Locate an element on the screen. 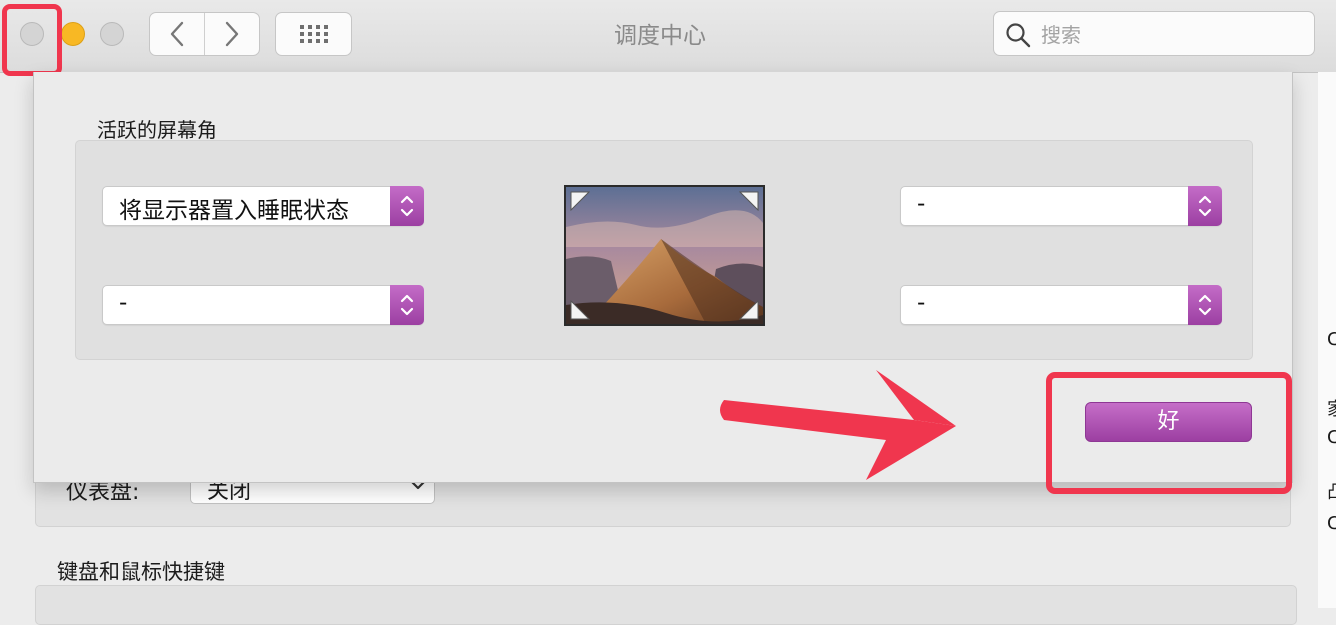 The height and width of the screenshot is (625, 1336). window-title: 调度中心 is located at coordinates (660, 36).